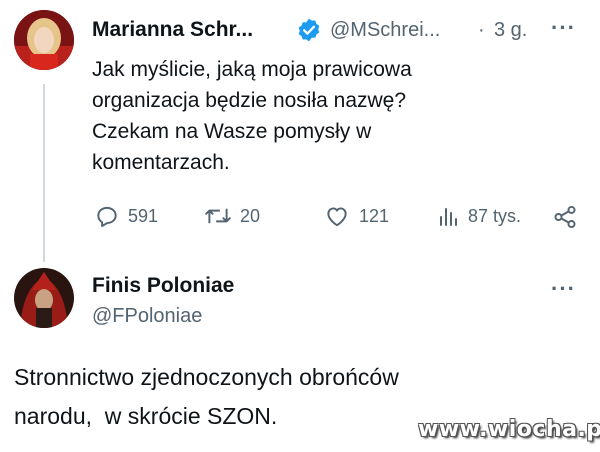 The height and width of the screenshot is (452, 600). Describe the element at coordinates (374, 215) in the screenshot. I see `like-count: 121` at that location.